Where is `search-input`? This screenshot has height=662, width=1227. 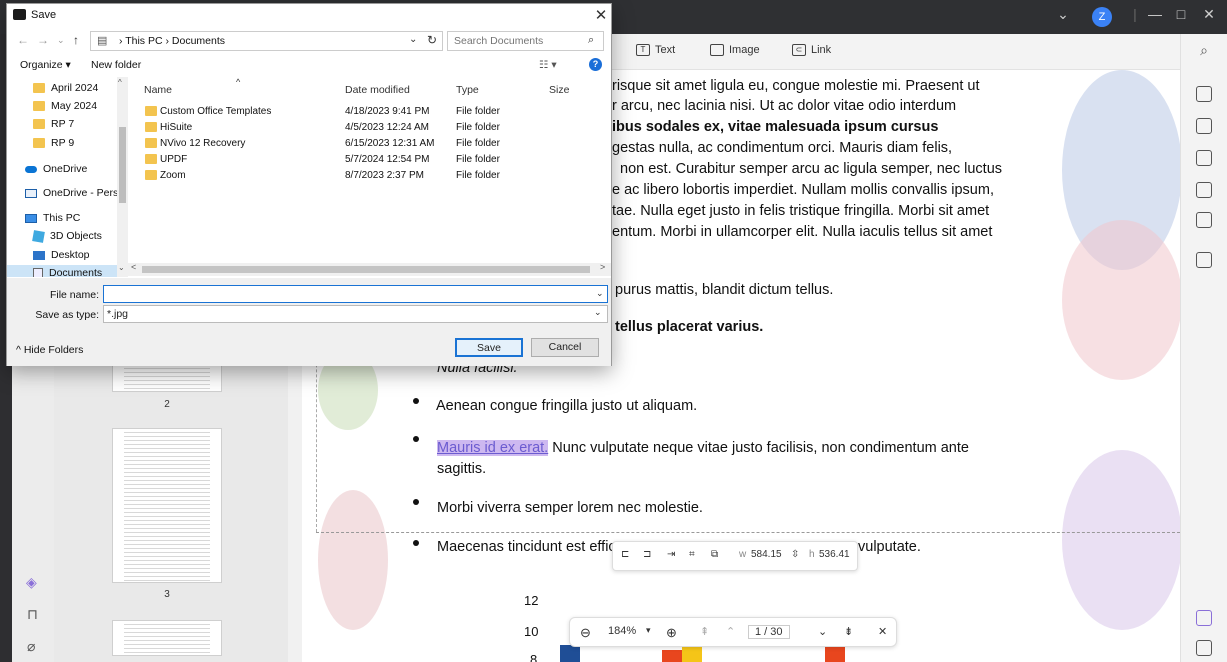 search-input is located at coordinates (519, 41).